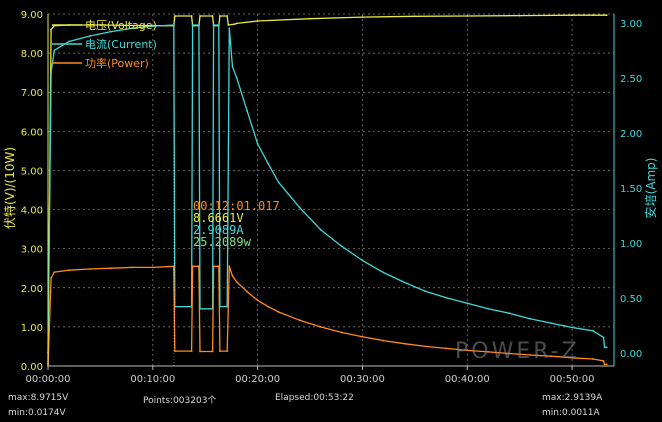  What do you see at coordinates (32, 93) in the screenshot?
I see `y-tick-left: 7.00` at bounding box center [32, 93].